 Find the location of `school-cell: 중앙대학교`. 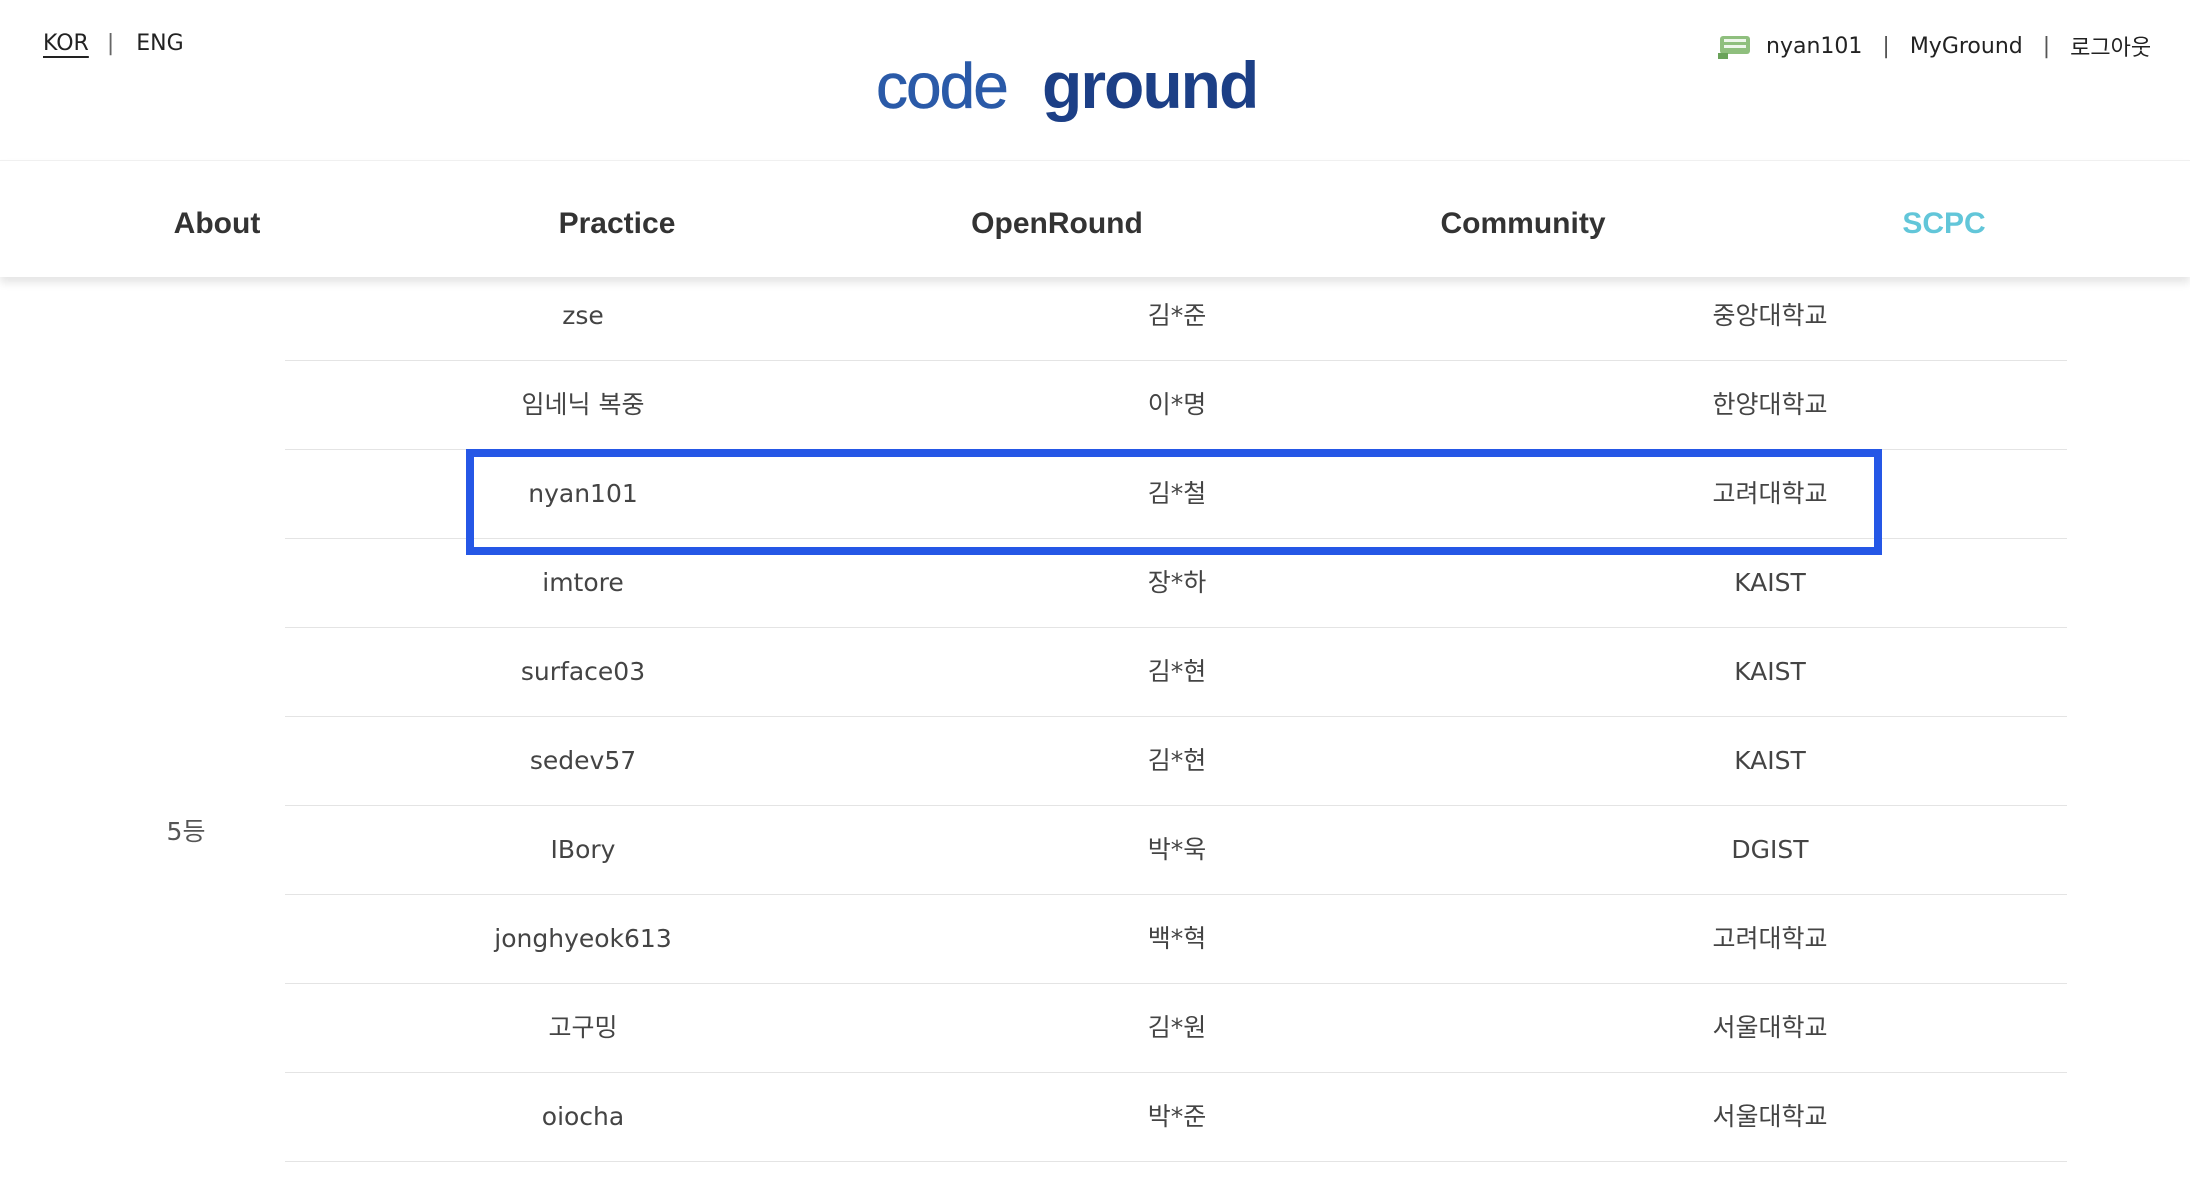

school-cell: 중앙대학교 is located at coordinates (1770, 315).